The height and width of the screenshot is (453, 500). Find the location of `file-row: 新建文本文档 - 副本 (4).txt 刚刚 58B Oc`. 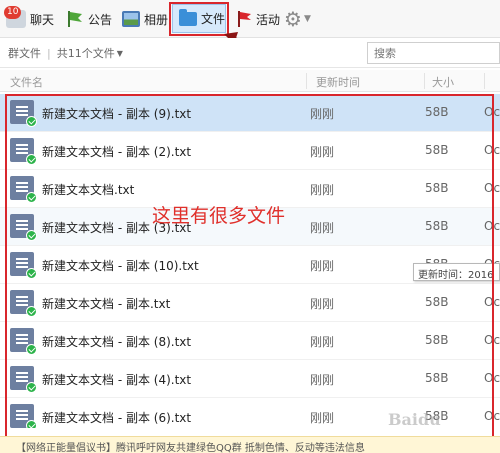

file-row: 新建文本文档 - 副本 (4).txt 刚刚 58B Oc is located at coordinates (250, 379).